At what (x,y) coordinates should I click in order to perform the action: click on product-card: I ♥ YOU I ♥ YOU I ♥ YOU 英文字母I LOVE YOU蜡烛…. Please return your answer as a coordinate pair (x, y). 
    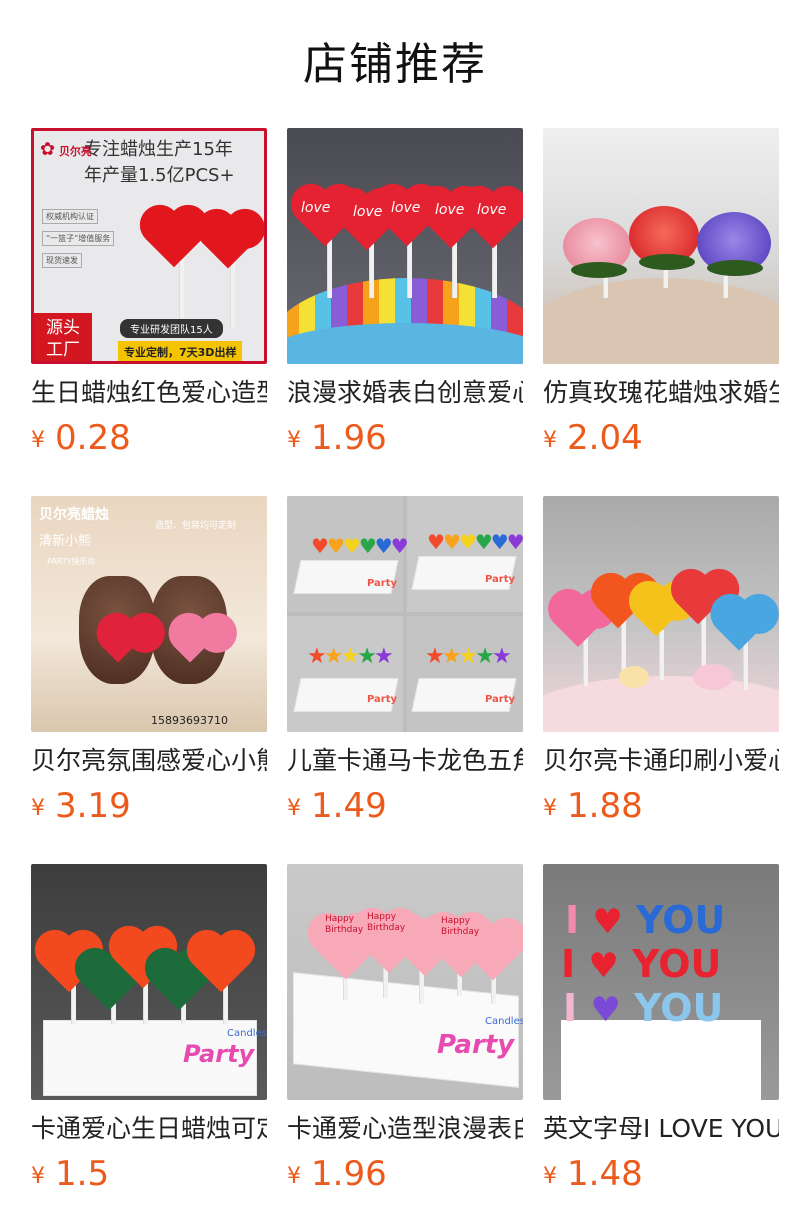
    Looking at the image, I should click on (661, 1029).